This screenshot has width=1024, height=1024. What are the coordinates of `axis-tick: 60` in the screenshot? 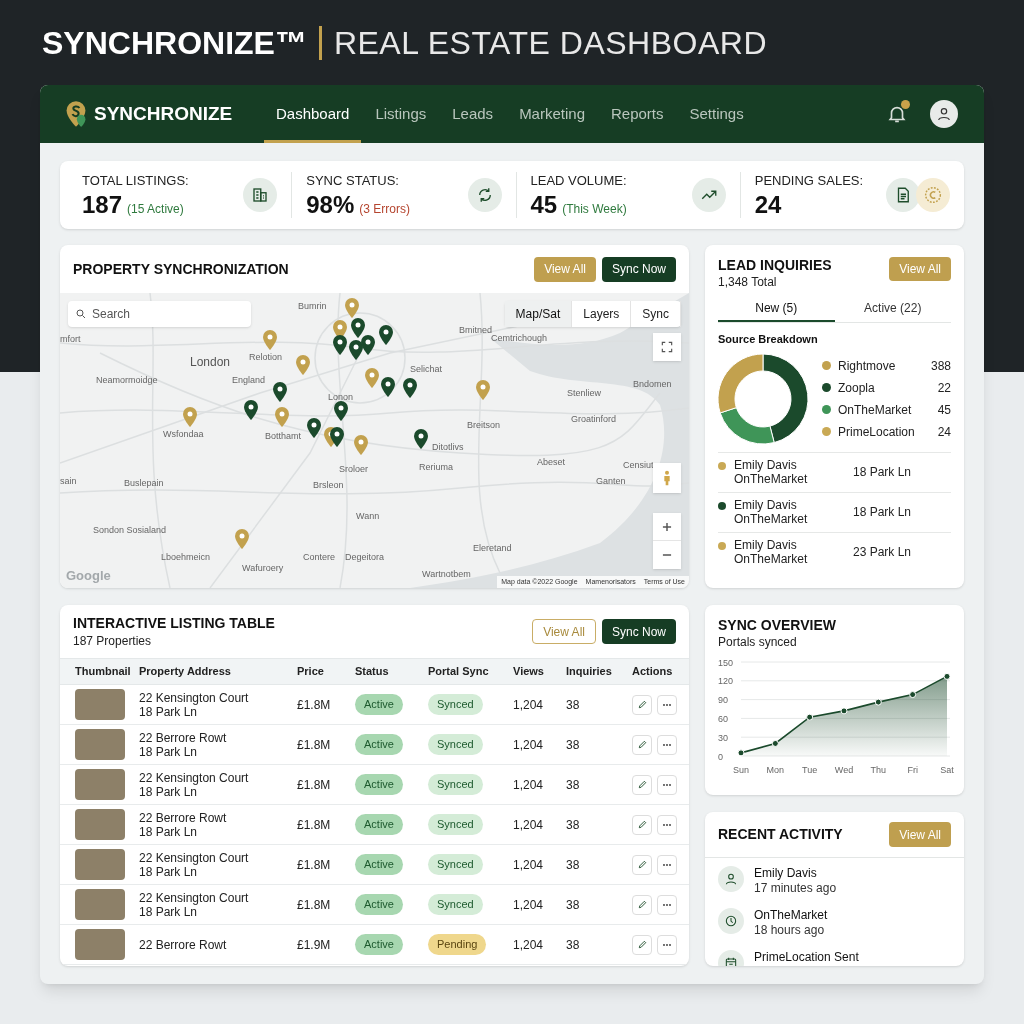 It's located at (723, 718).